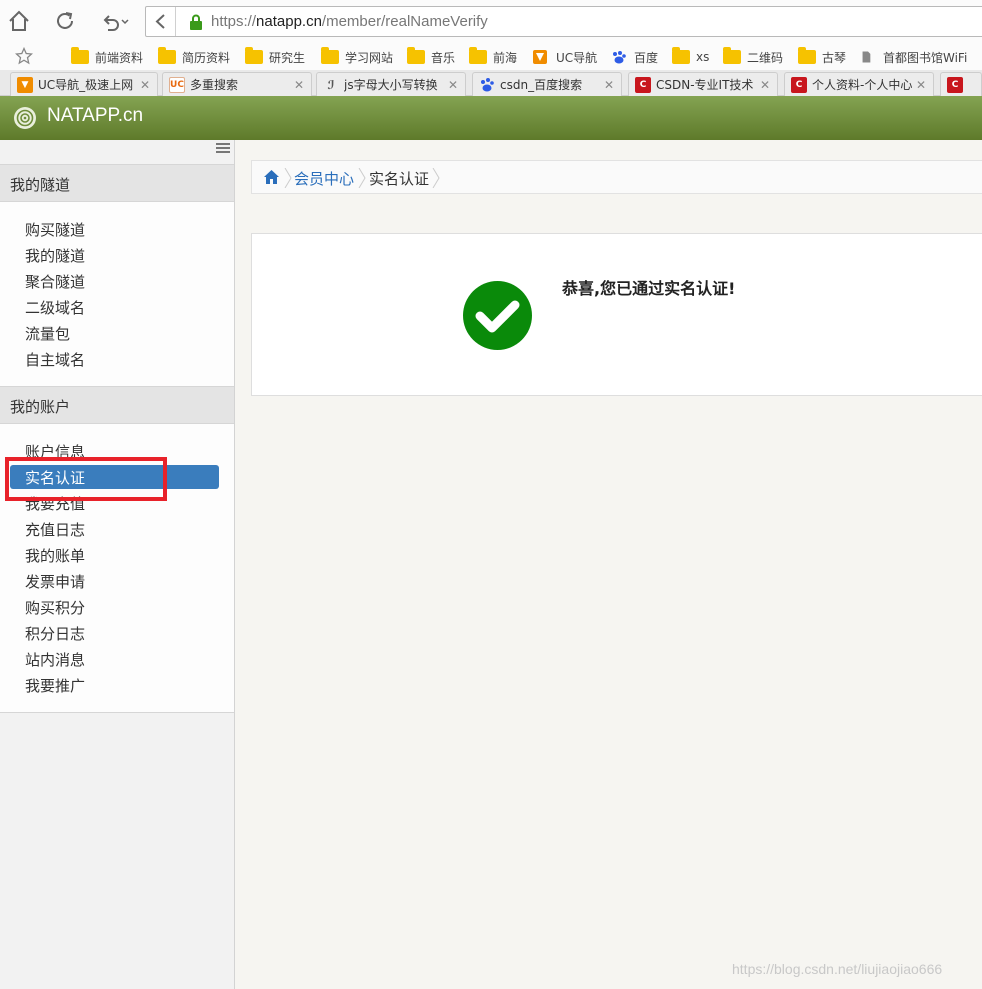  Describe the element at coordinates (206, 57) in the screenshot. I see `bookmark-label: 简历资料` at that location.